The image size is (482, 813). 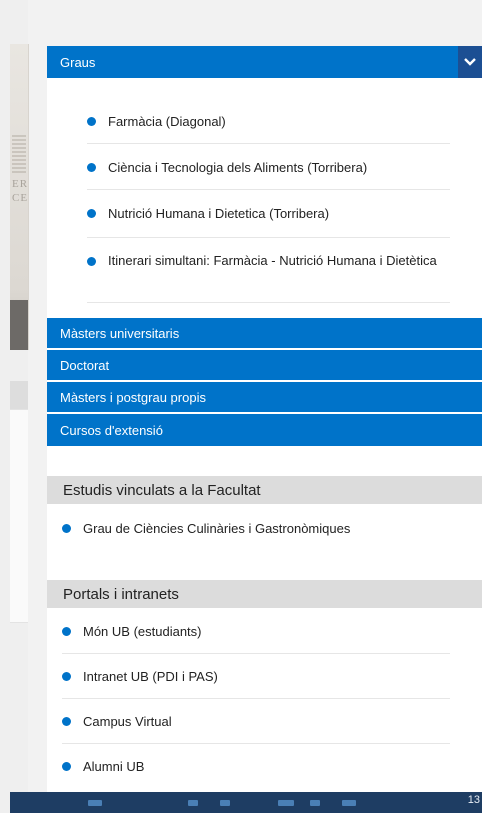 What do you see at coordinates (256, 765) in the screenshot?
I see `list-item: Alumni UB` at bounding box center [256, 765].